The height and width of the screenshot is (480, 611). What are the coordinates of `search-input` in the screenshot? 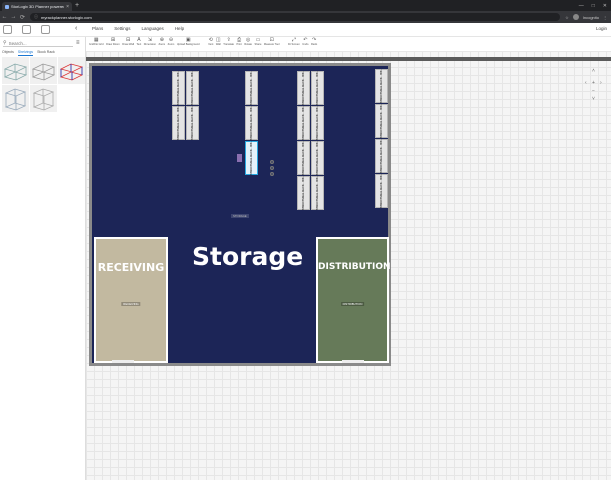 It's located at (38, 43).